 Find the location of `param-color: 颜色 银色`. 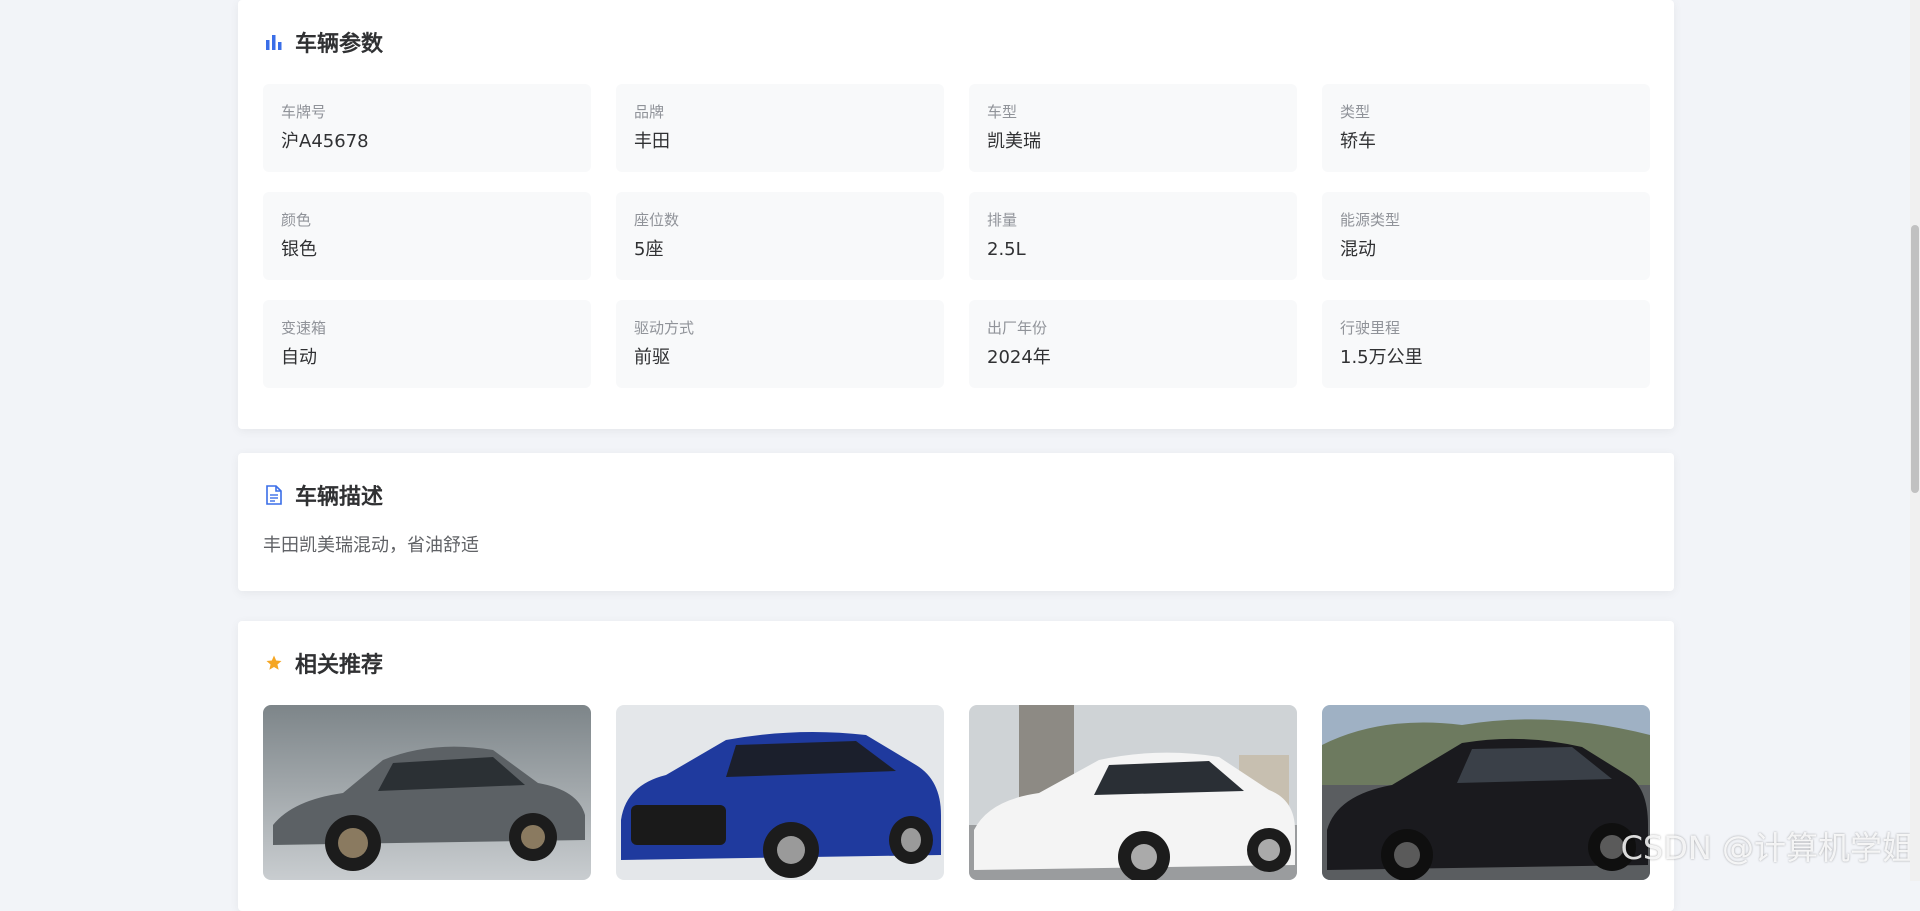

param-color: 颜色 银色 is located at coordinates (427, 236).